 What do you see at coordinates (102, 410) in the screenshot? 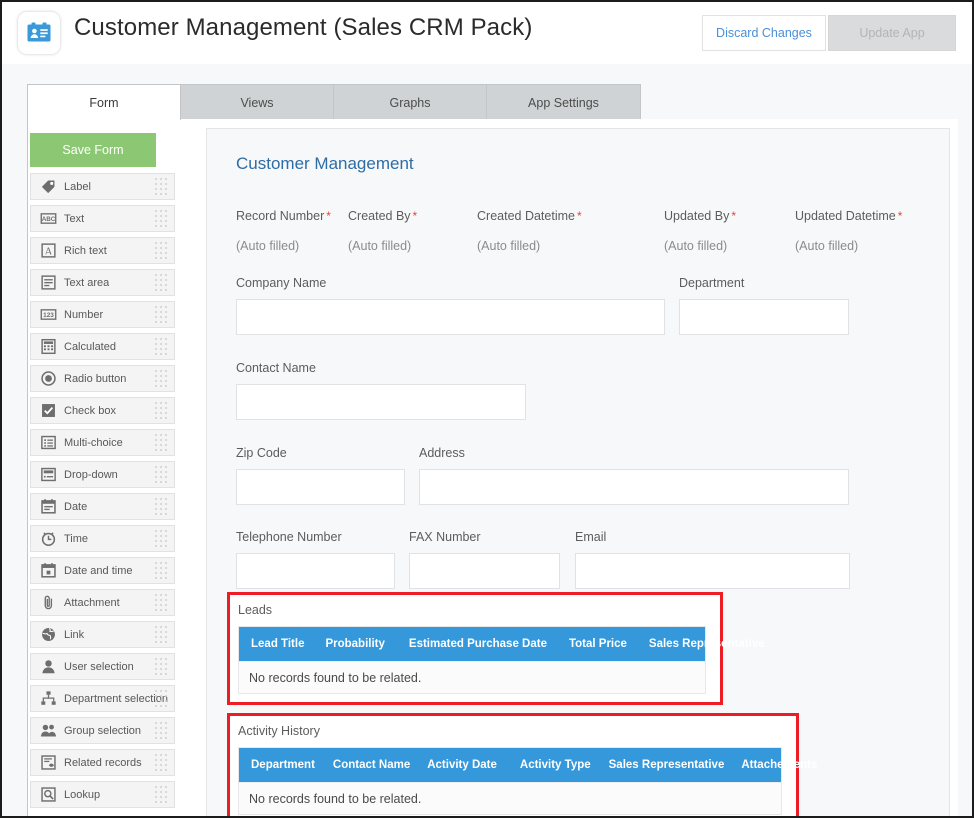
I see `field-type-check-box: Check box` at bounding box center [102, 410].